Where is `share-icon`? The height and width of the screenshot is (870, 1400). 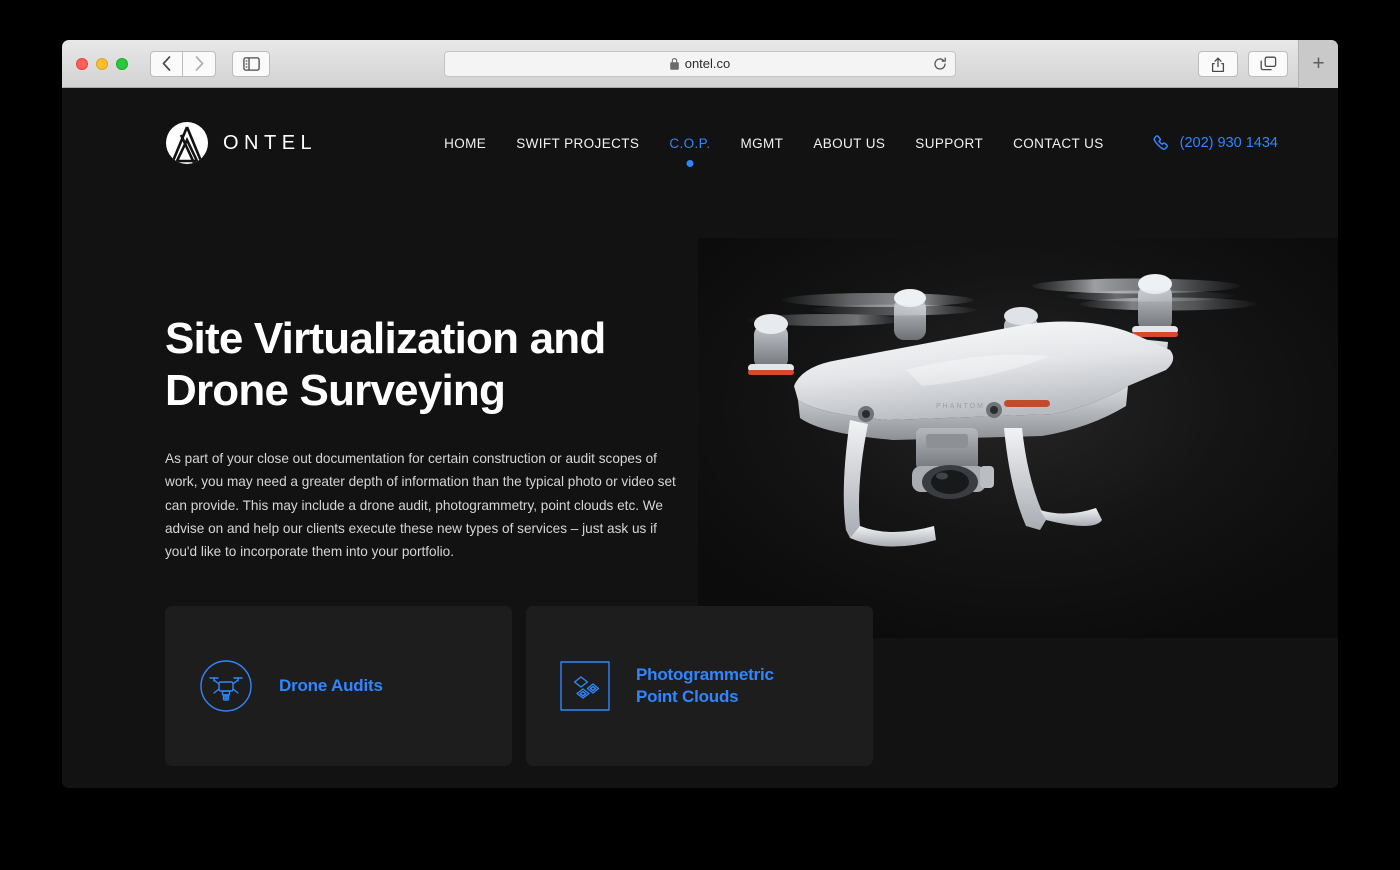 share-icon is located at coordinates (1218, 64).